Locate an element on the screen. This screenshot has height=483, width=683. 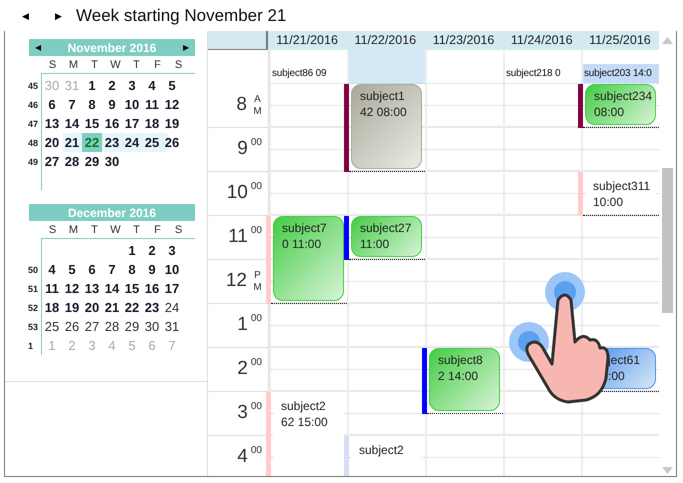
event-card: subject8 2 14:00 is located at coordinates (464, 379).